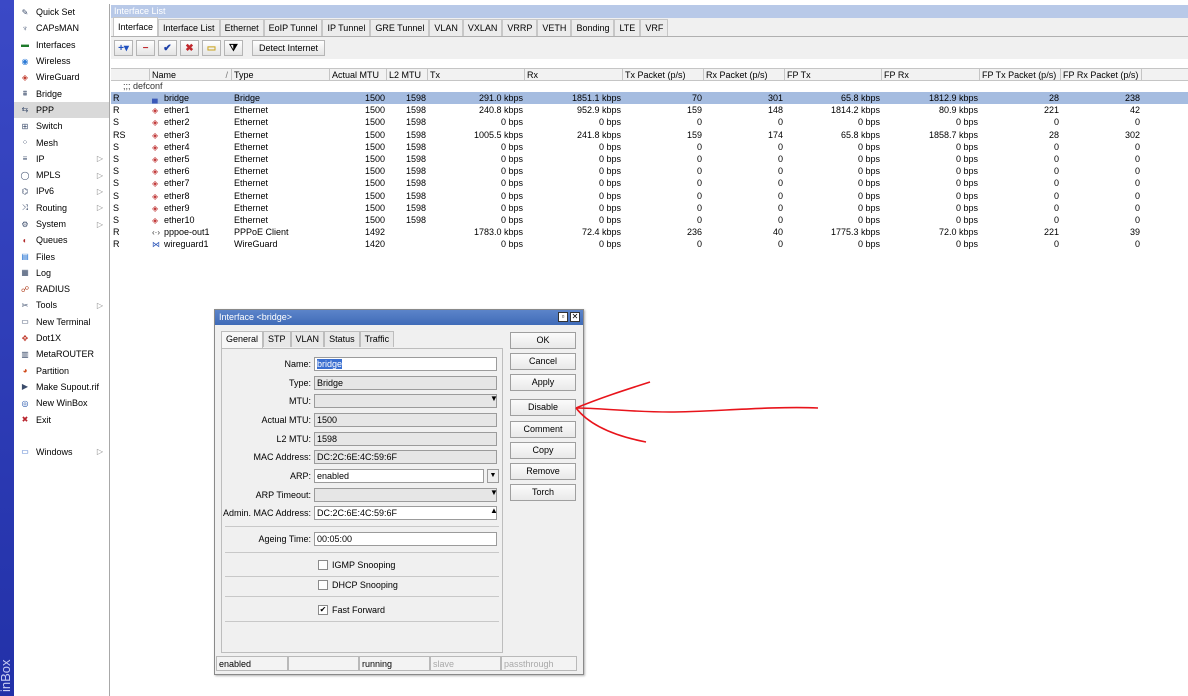 The image size is (1188, 696). I want to click on dialog-tab-traffic: Traffic, so click(377, 339).